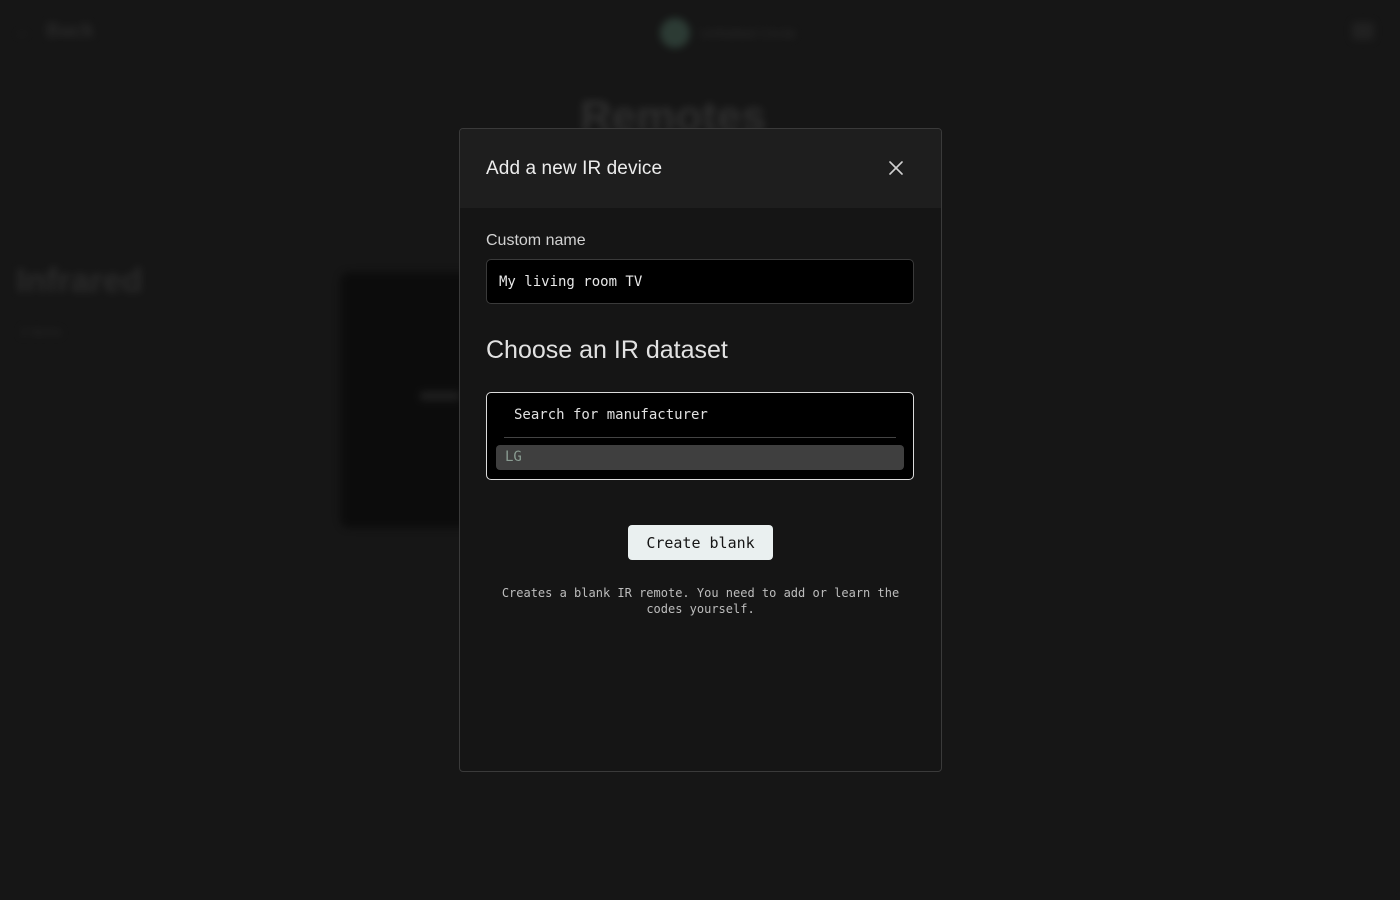 The image size is (1400, 900). I want to click on create-blank-button: Create blank, so click(700, 542).